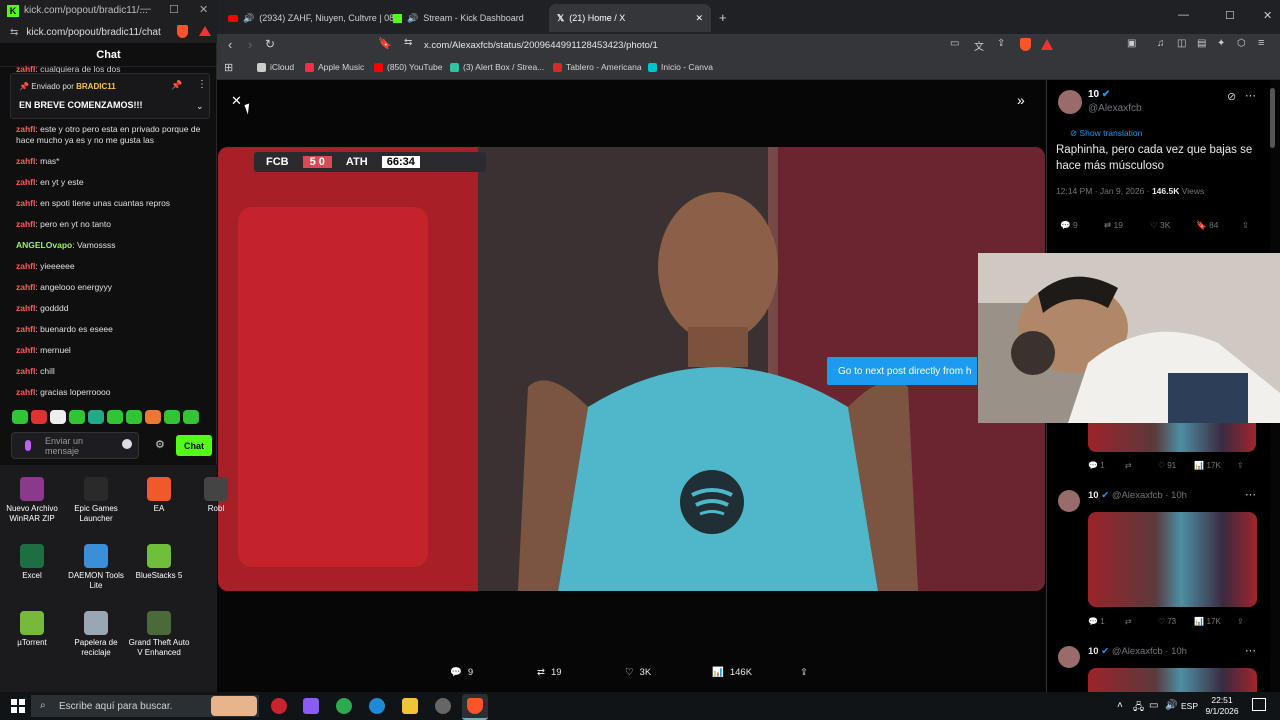  Describe the element at coordinates (1222, 706) in the screenshot. I see `taskbar-clock: 22:51 9/1/2026` at that location.